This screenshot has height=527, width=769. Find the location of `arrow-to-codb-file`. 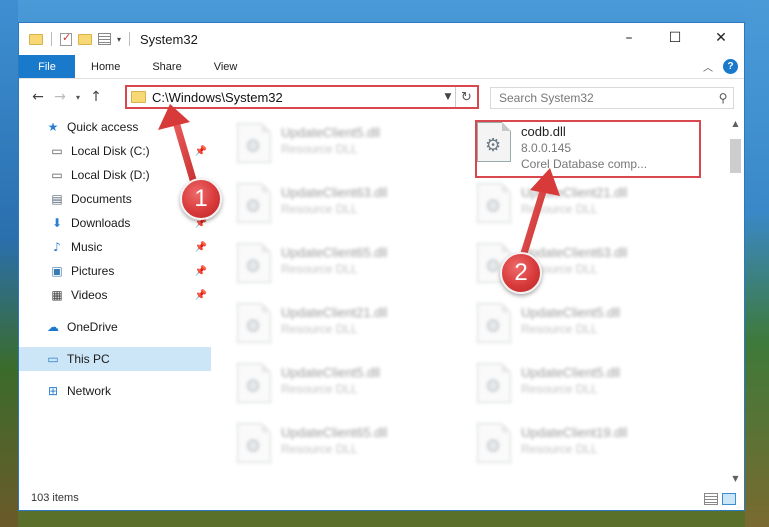

arrow-to-codb-file is located at coordinates (539, 216).